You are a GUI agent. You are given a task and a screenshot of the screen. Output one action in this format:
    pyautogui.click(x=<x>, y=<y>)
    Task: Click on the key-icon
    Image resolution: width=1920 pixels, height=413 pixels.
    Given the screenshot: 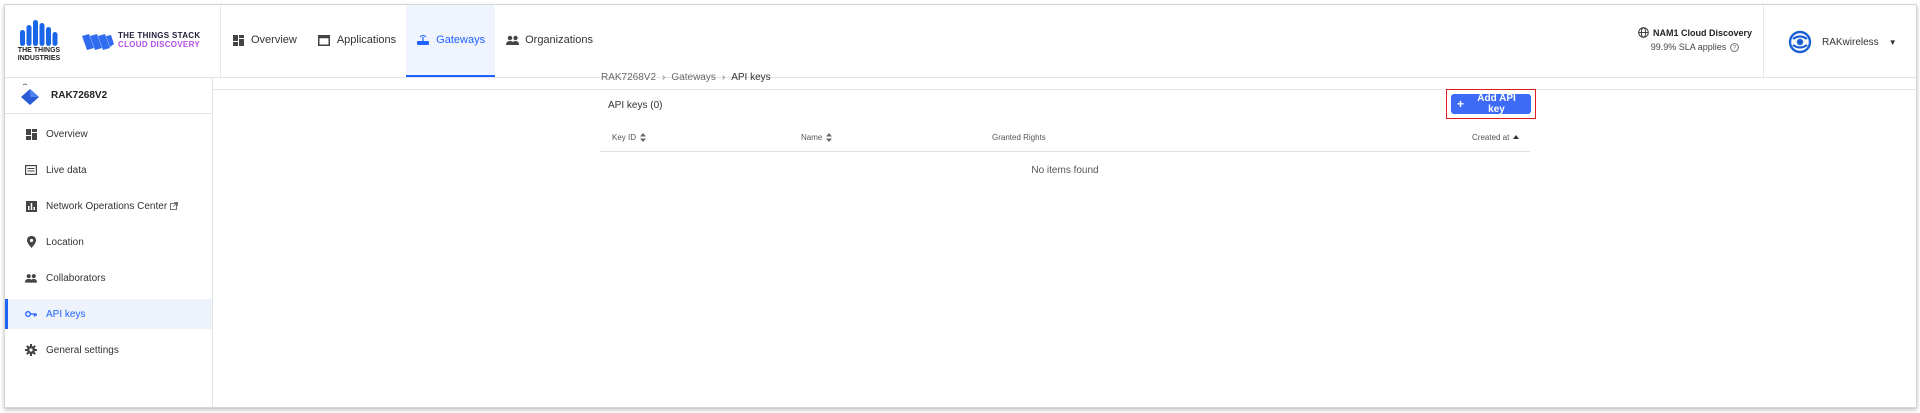 What is the action you would take?
    pyautogui.click(x=31, y=314)
    